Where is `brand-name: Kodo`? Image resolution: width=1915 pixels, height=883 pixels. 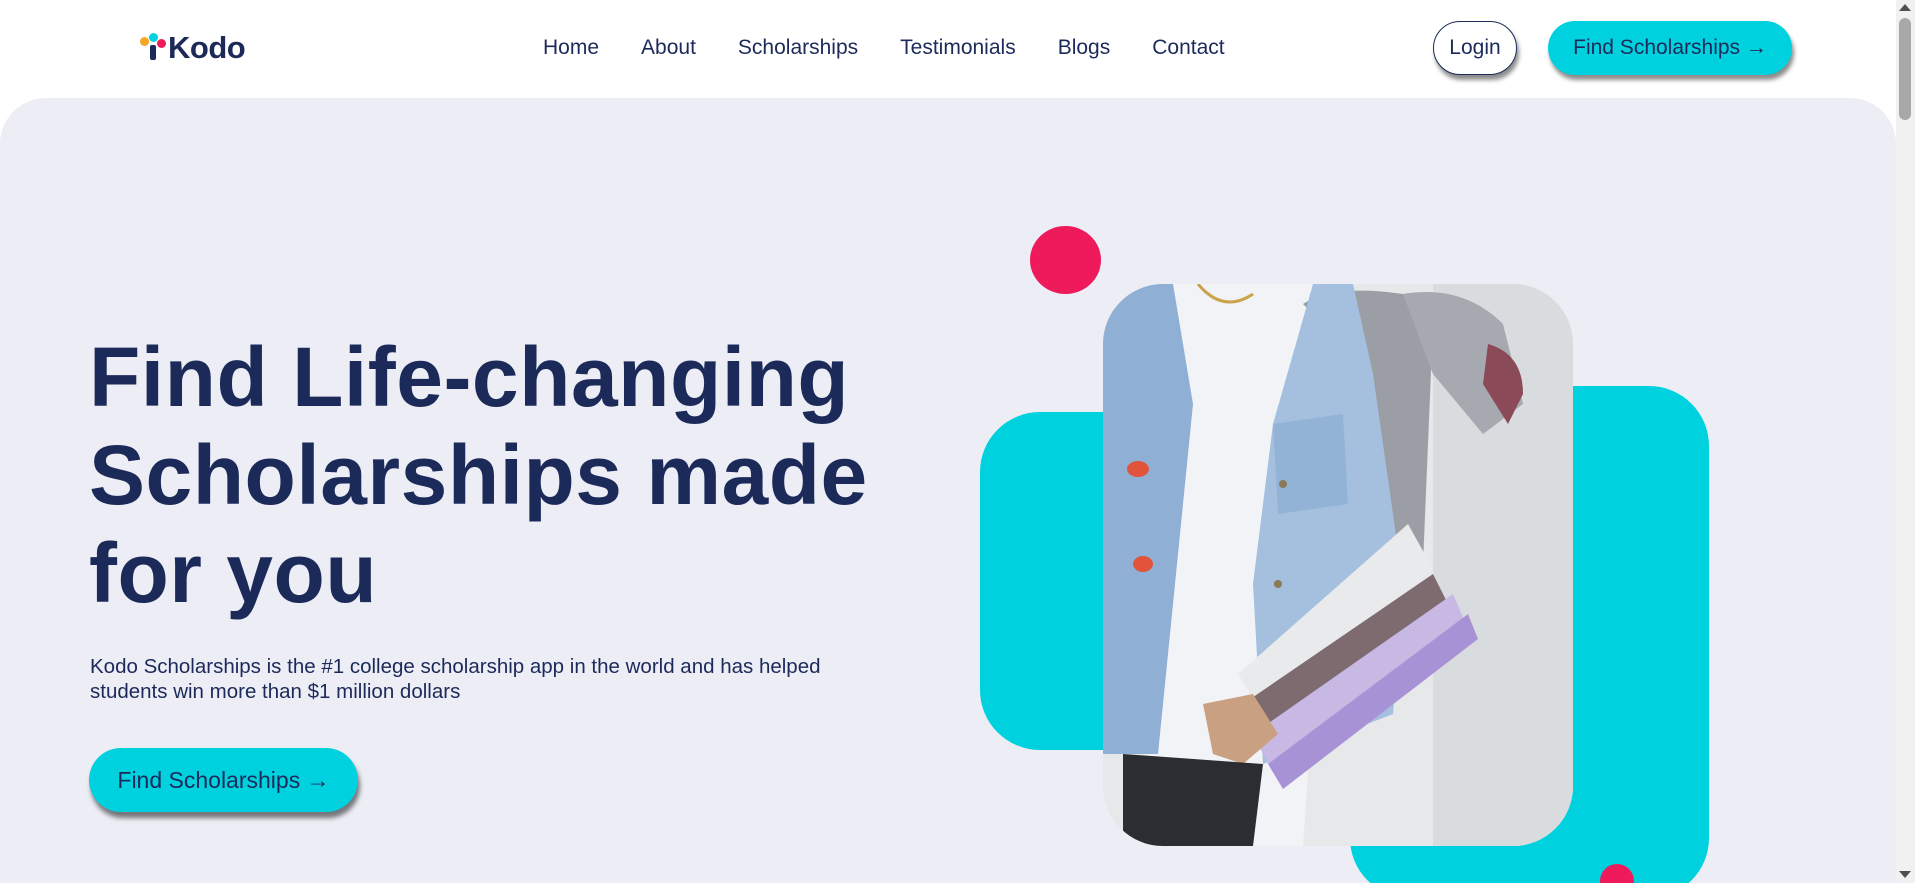
brand-name: Kodo is located at coordinates (207, 47).